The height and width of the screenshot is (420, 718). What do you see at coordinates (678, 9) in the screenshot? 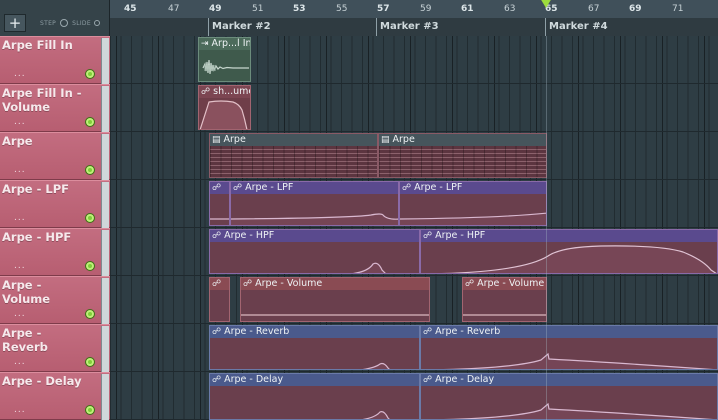
I see `bar-number: 71` at bounding box center [678, 9].